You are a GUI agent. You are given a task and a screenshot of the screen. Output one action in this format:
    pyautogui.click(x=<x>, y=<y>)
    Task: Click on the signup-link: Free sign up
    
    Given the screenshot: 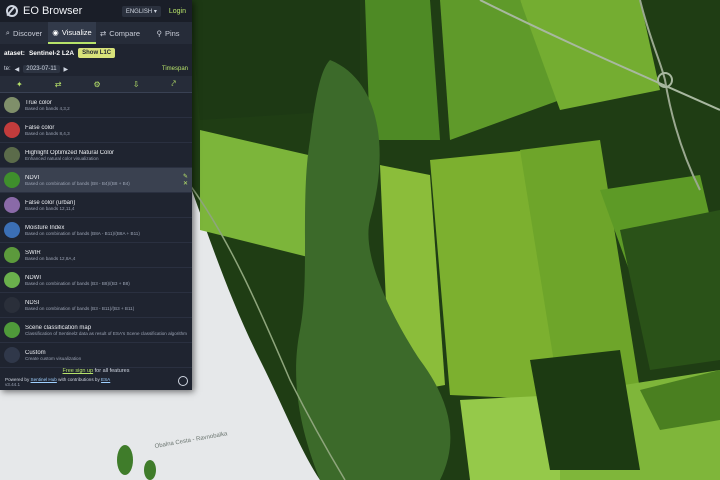 What is the action you would take?
    pyautogui.click(x=78, y=371)
    